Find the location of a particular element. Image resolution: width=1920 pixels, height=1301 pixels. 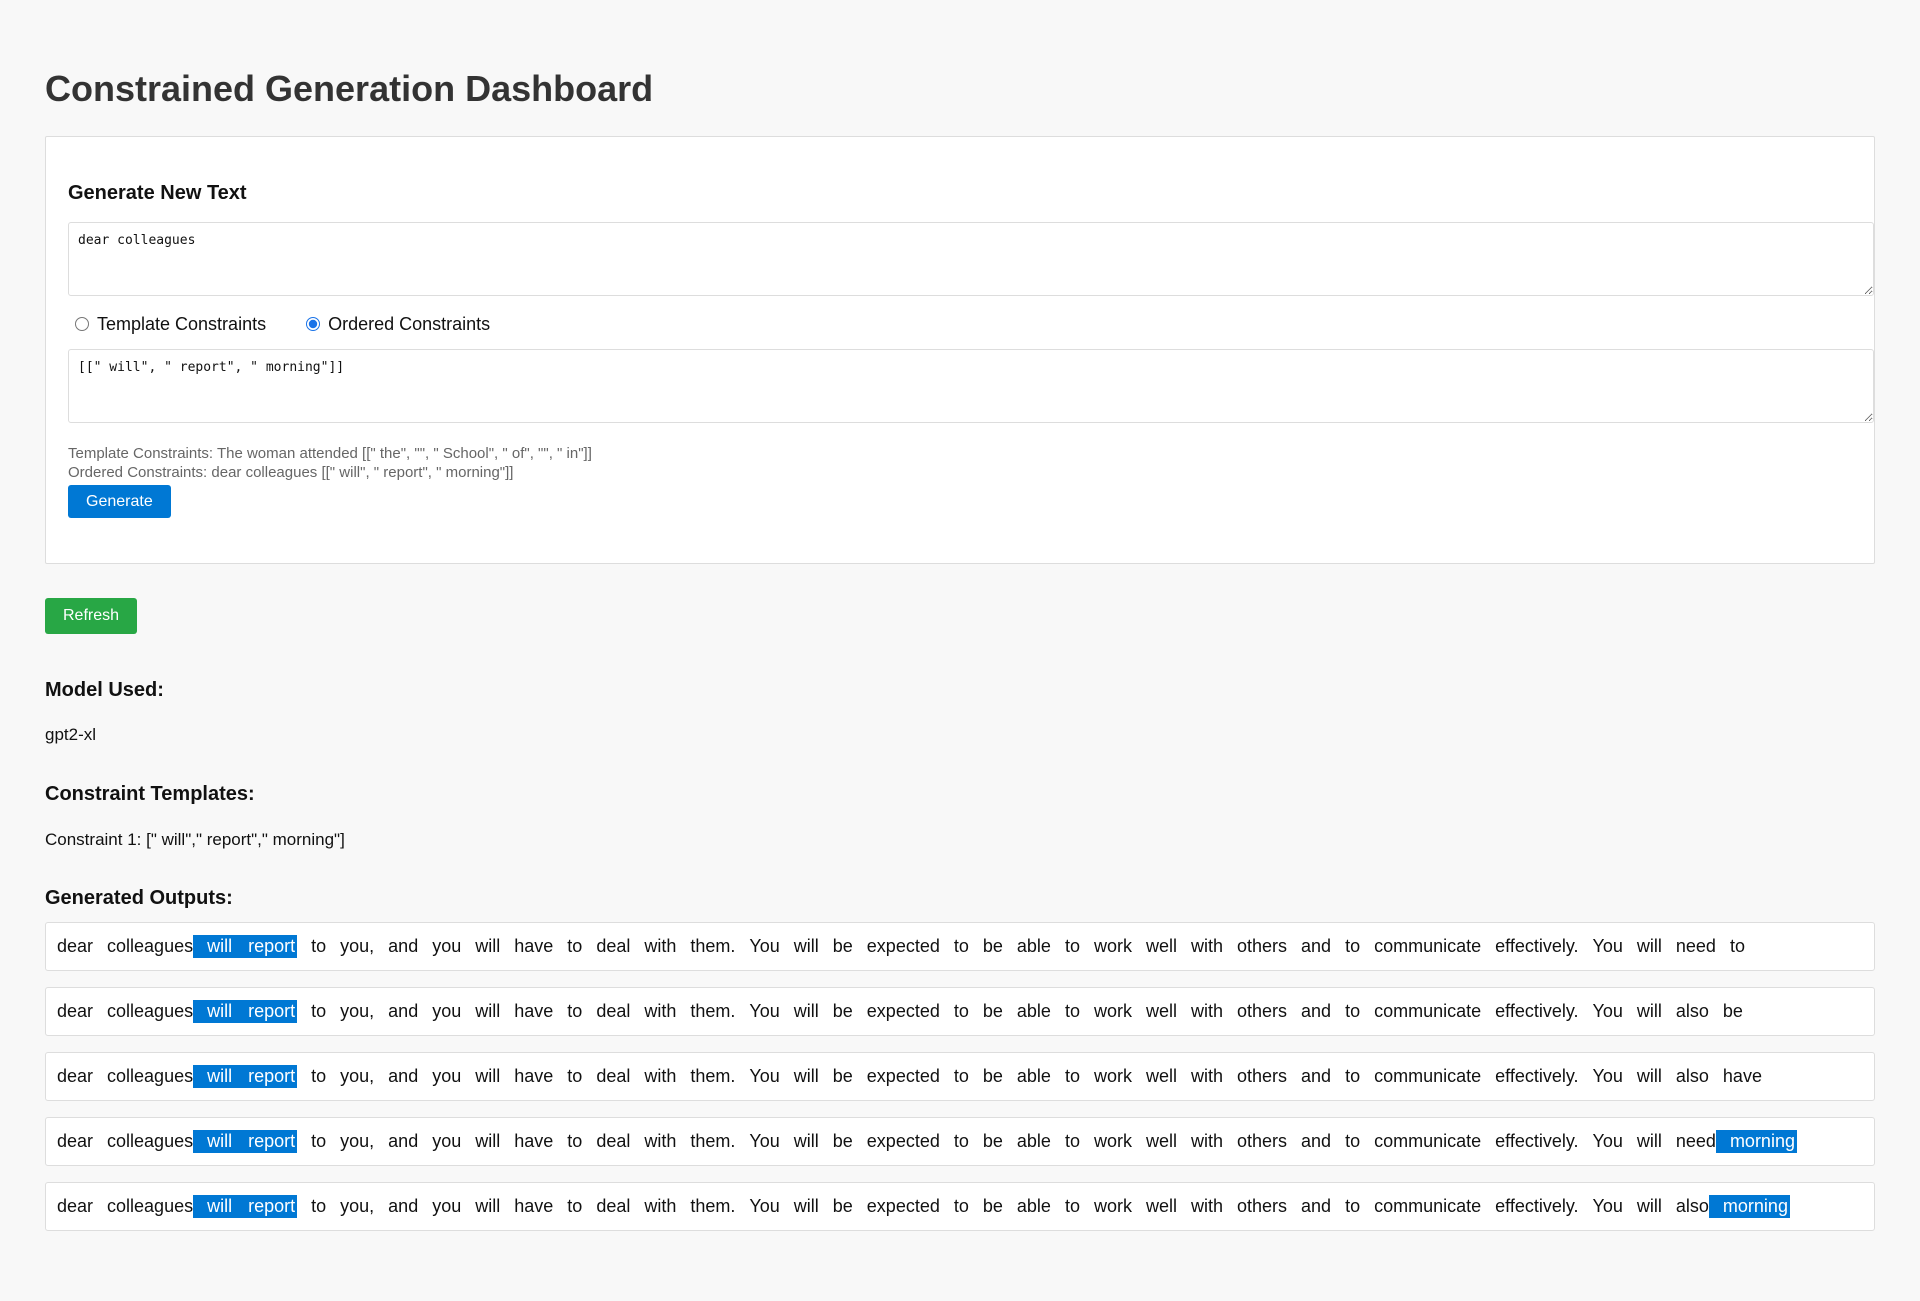

radio-template-label: Template Constraints is located at coordinates (182, 323).